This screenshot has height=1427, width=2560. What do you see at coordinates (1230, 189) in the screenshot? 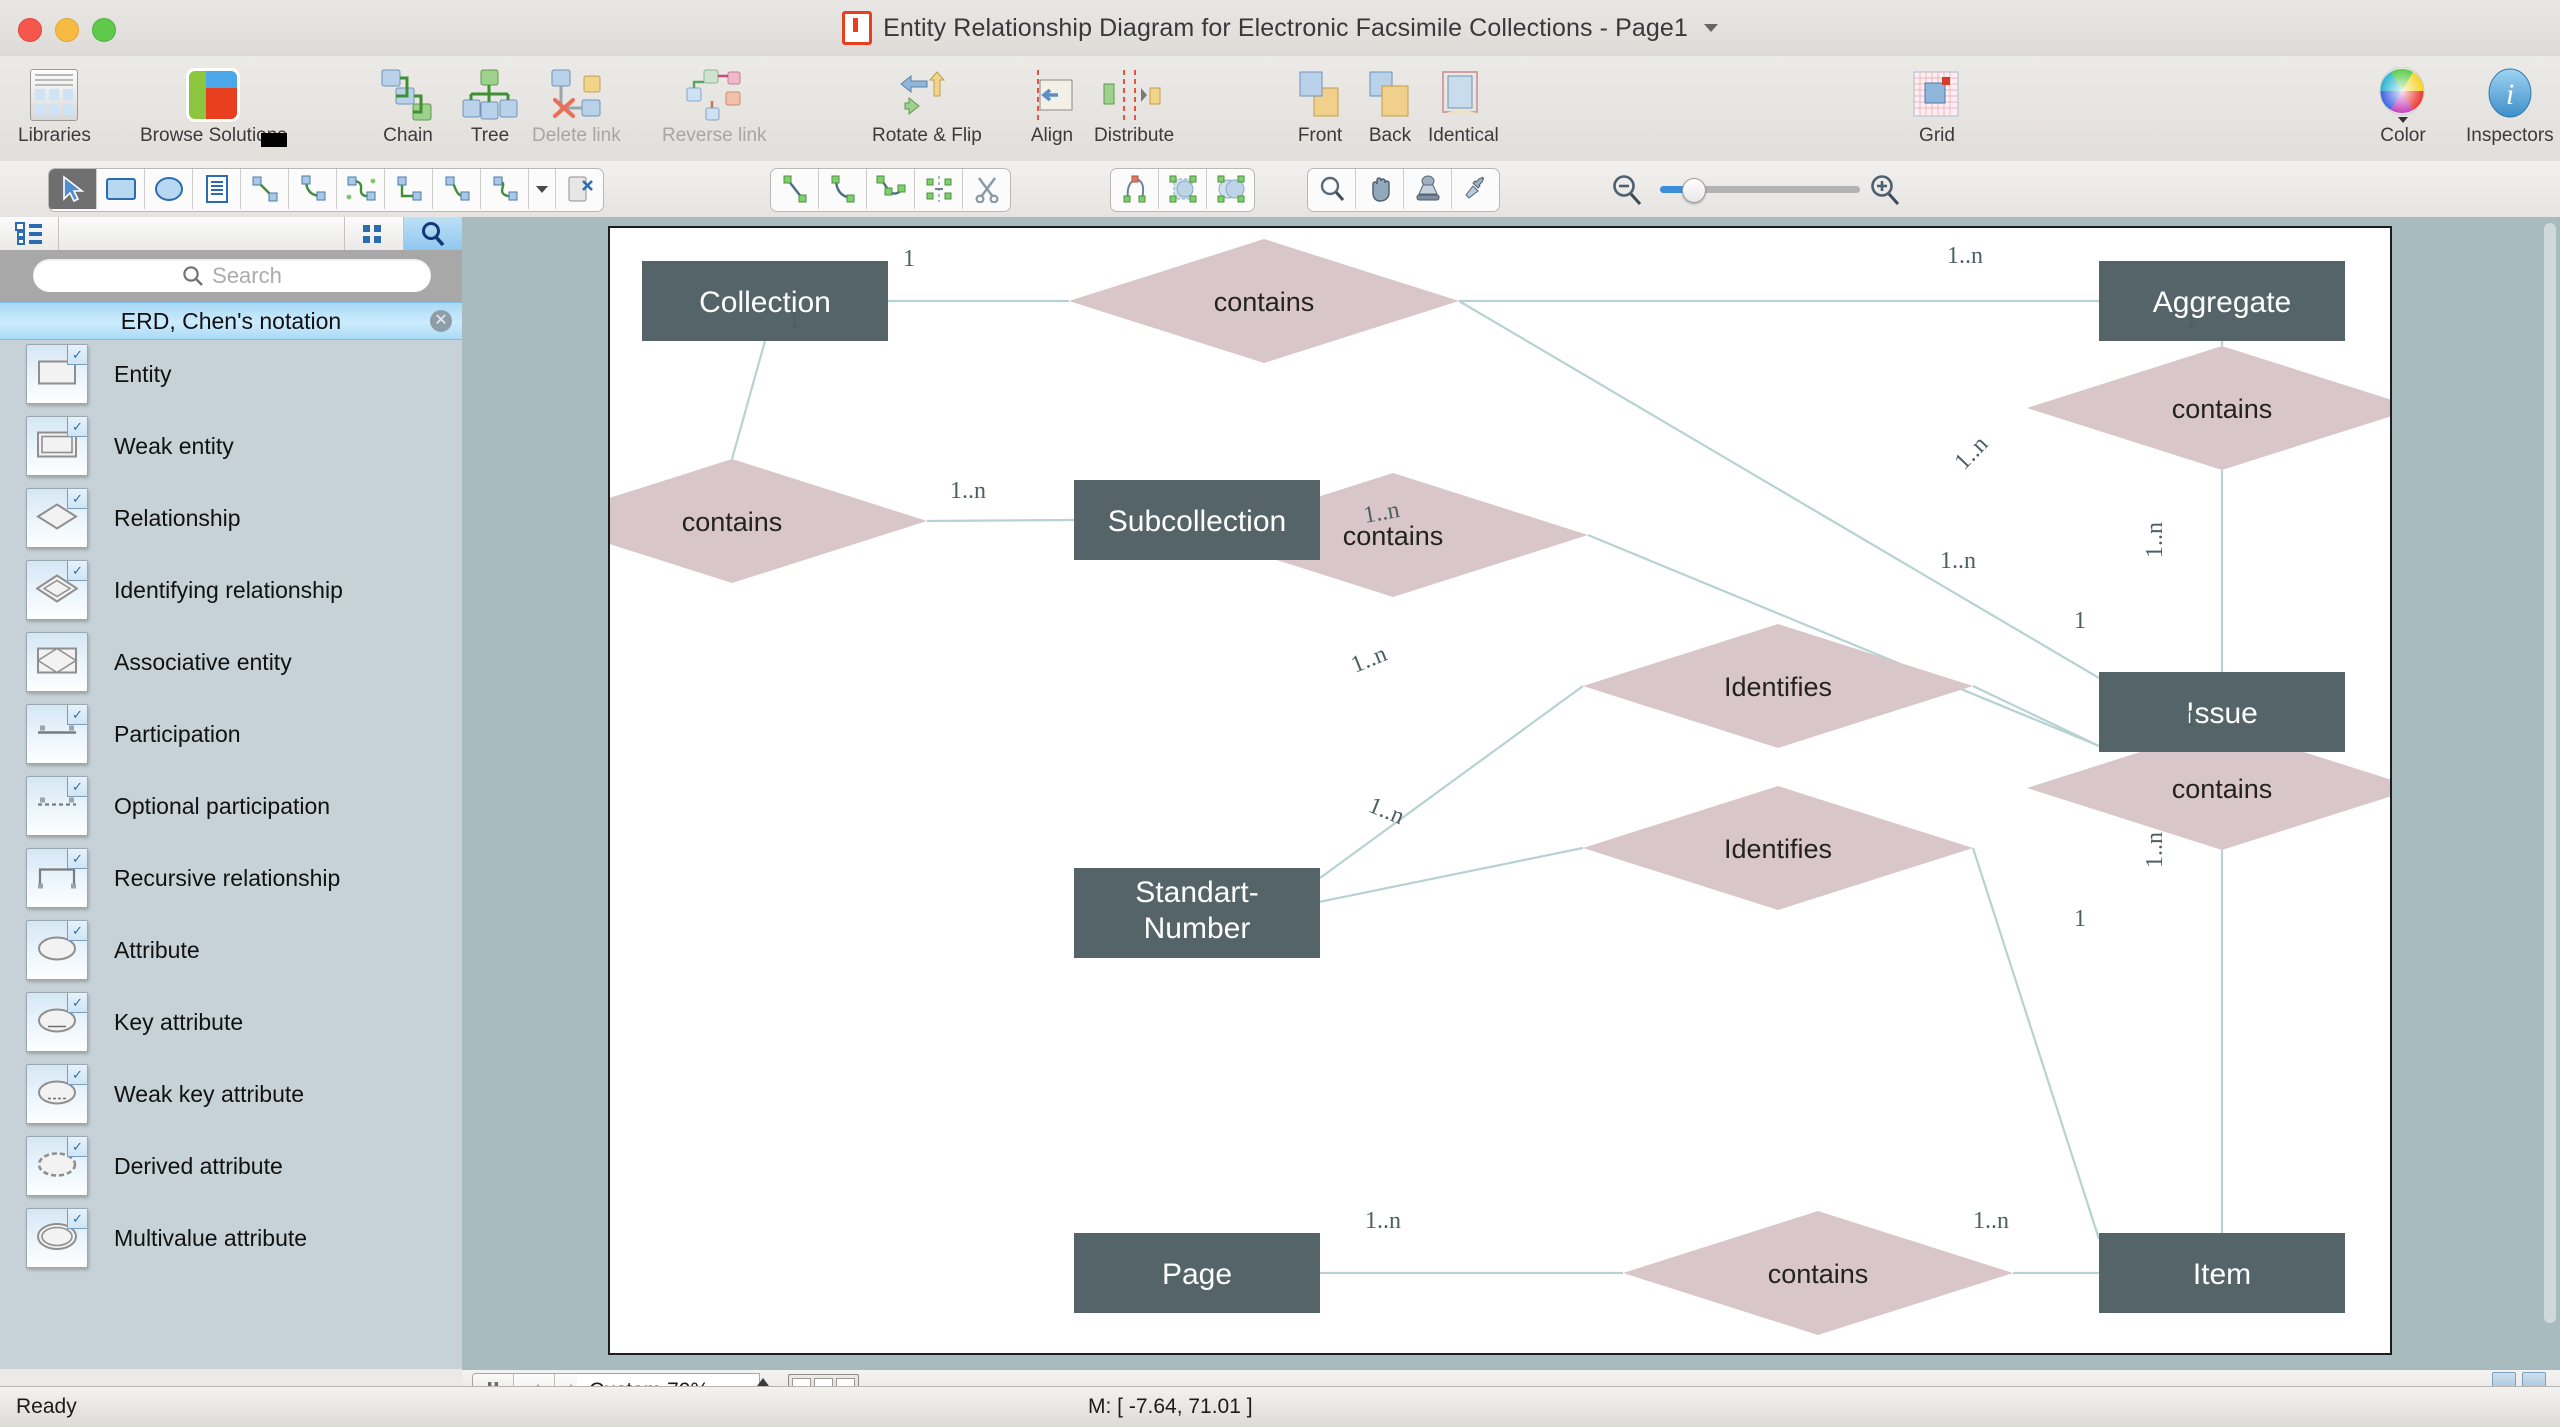
I see `intersect-icon` at bounding box center [1230, 189].